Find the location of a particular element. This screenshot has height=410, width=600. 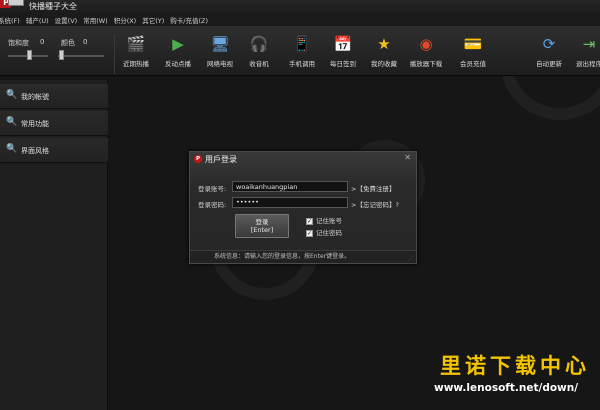

star-icon: ★ is located at coordinates (384, 44).